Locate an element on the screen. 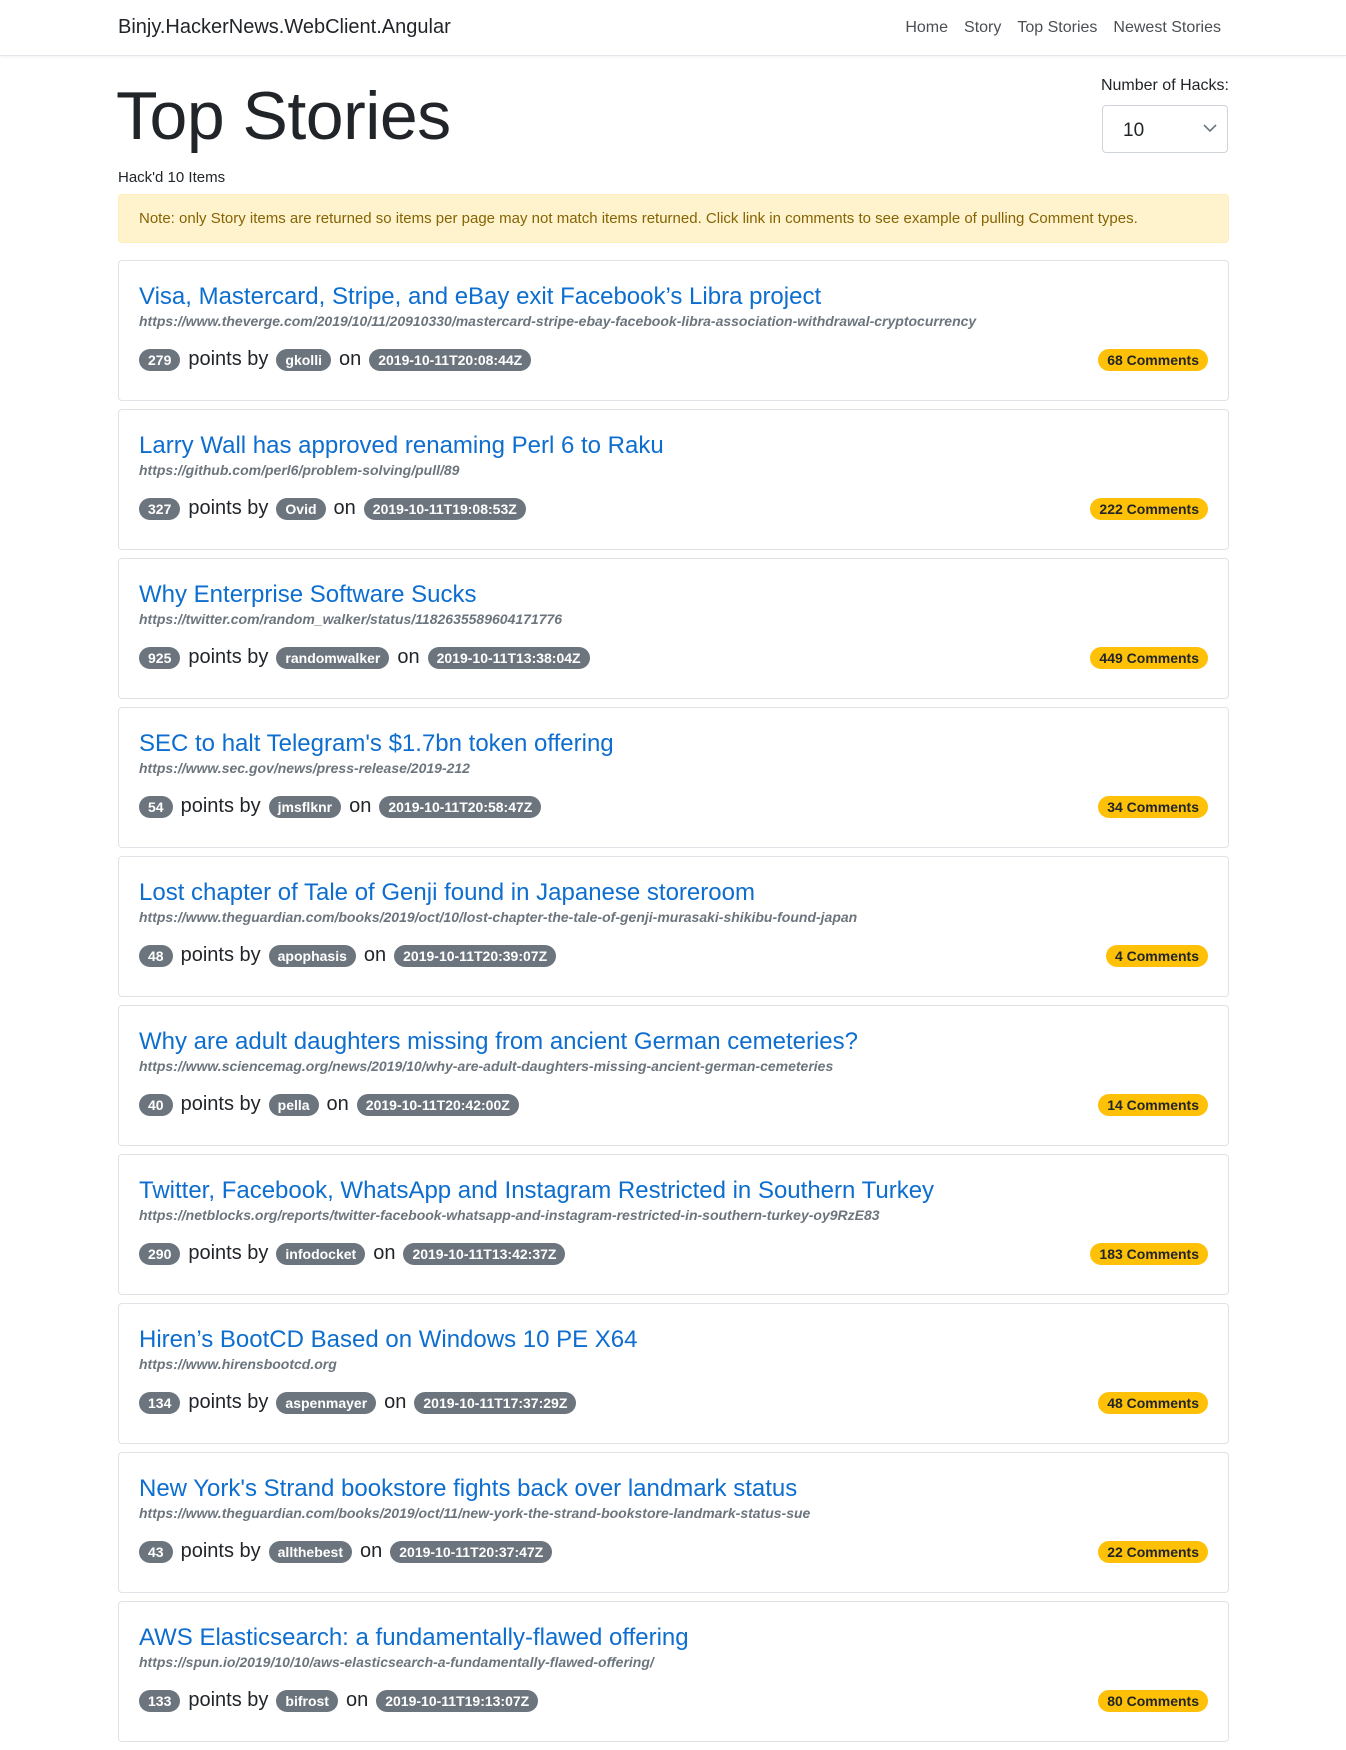  time-badge: 2019-10-11T19:08:53Z is located at coordinates (444, 508).